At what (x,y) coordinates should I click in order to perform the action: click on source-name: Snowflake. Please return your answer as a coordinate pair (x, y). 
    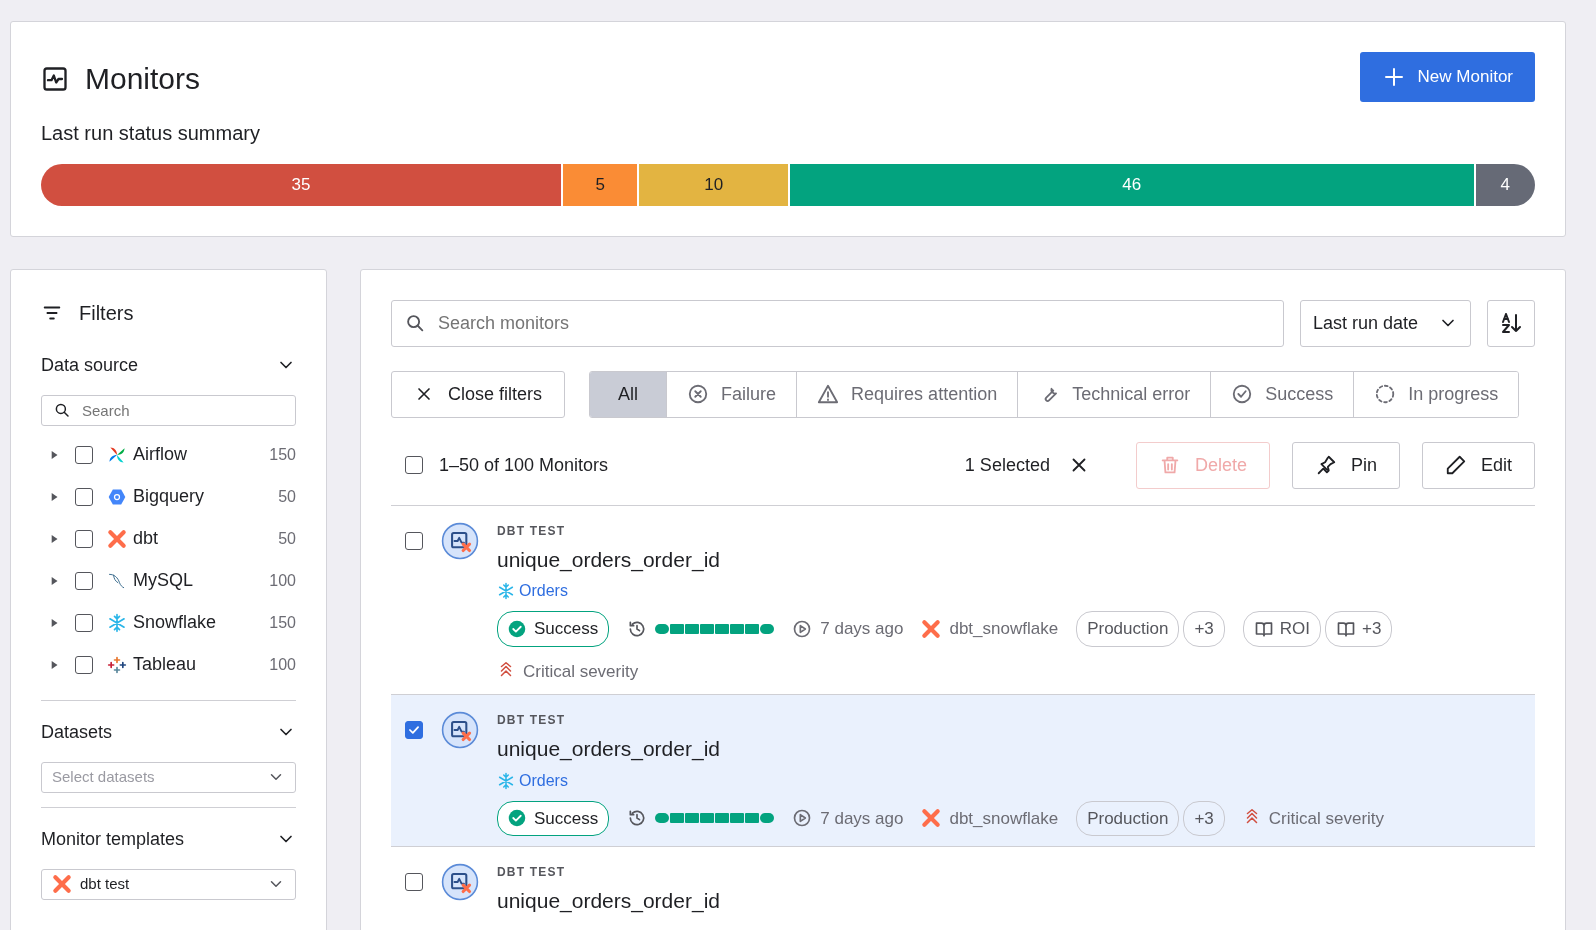
    Looking at the image, I should click on (175, 622).